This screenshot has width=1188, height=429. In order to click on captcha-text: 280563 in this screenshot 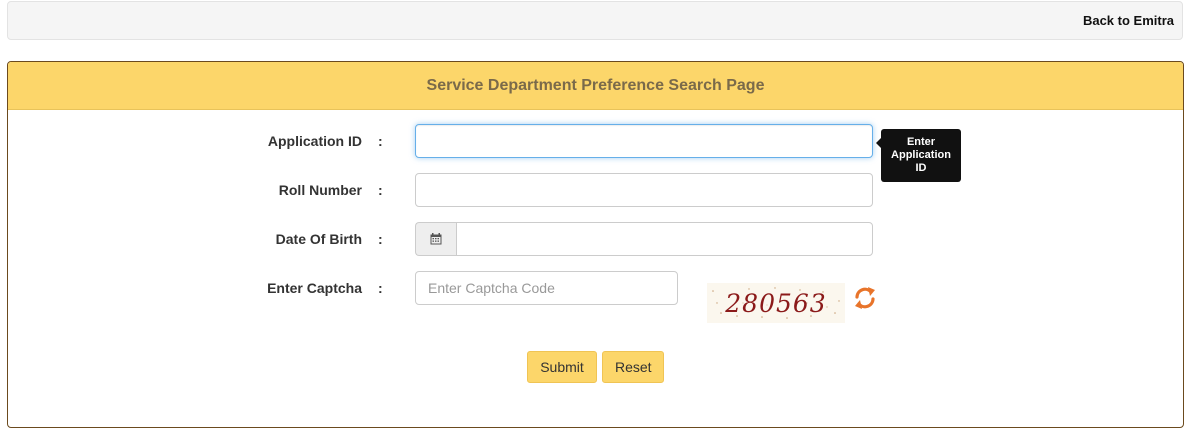, I will do `click(775, 303)`.